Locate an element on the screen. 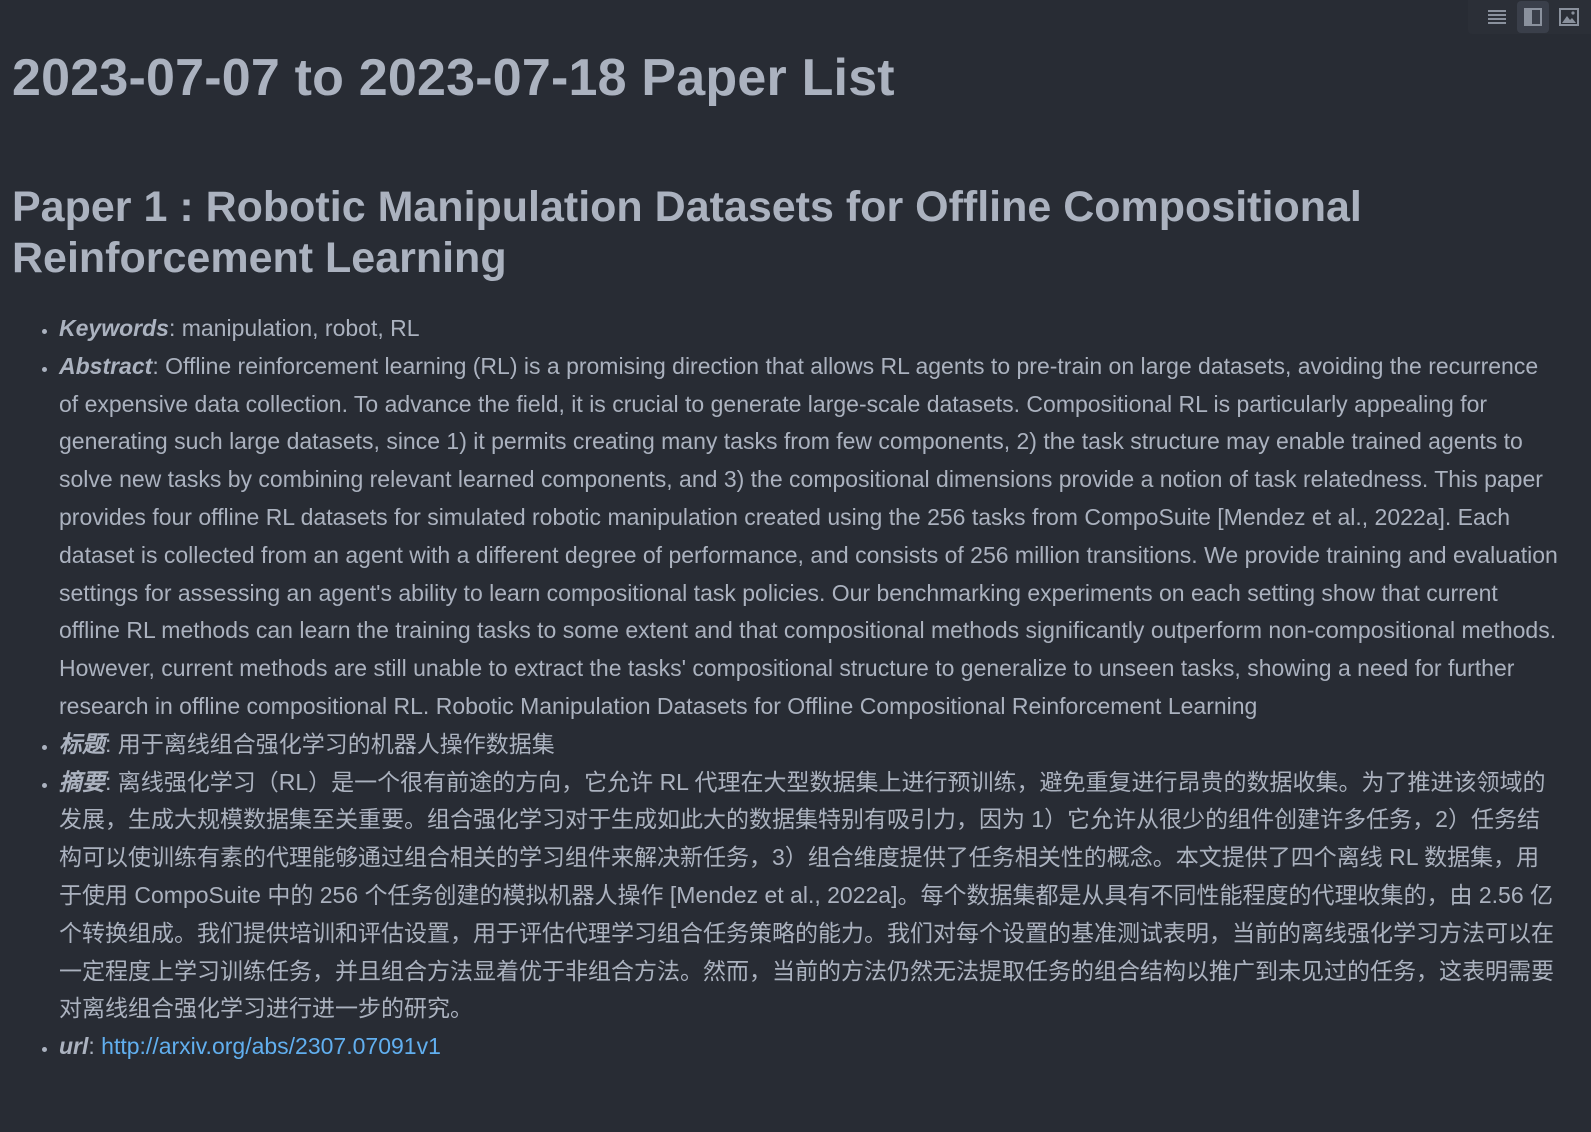  list-icon is located at coordinates (1497, 17).